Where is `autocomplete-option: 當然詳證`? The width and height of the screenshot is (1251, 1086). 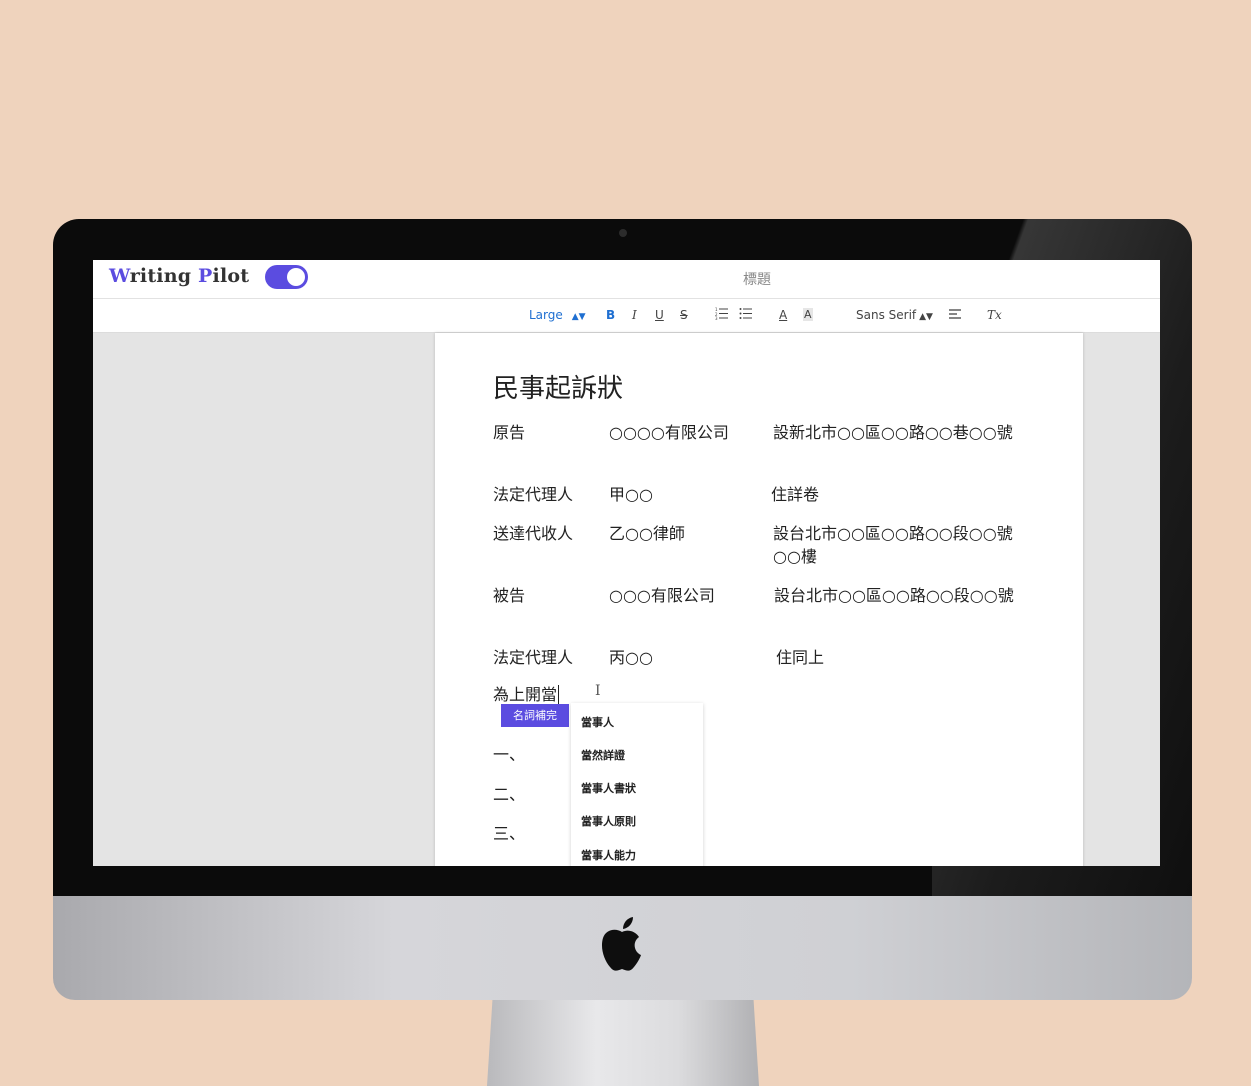
autocomplete-option: 當然詳證 is located at coordinates (603, 755).